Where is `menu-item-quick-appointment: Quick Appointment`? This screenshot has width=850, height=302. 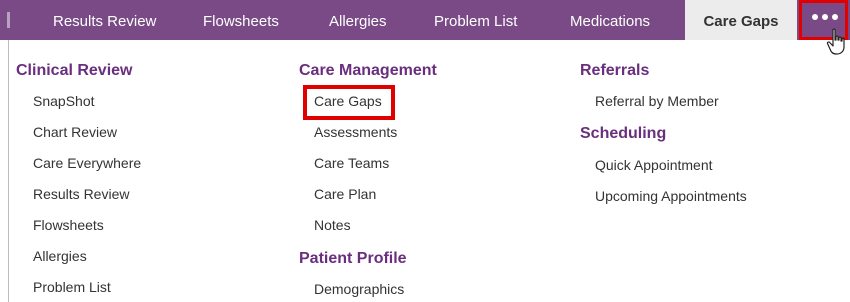 menu-item-quick-appointment: Quick Appointment is located at coordinates (654, 165).